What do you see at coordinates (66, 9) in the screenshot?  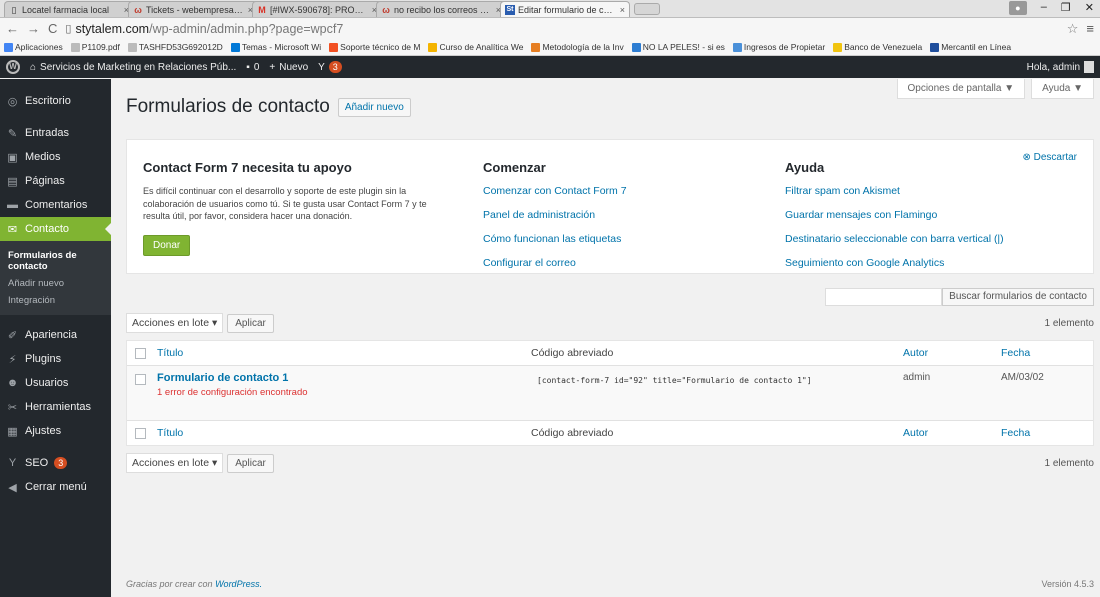 I see `tab-label: Locatel farmacia local` at bounding box center [66, 9].